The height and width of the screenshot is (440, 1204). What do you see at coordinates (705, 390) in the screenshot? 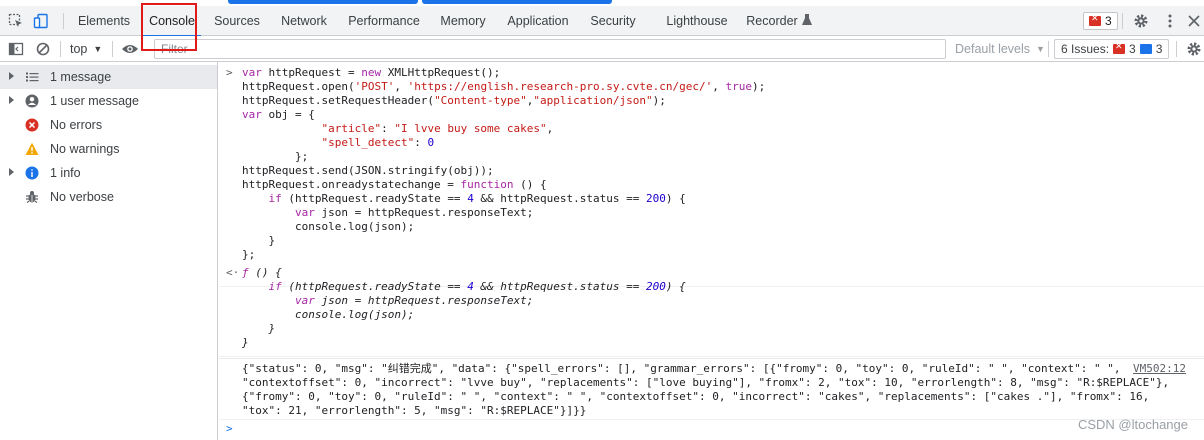
I see `log-output-text: {"status": 0, "msg": "纠错完成", "data"` at bounding box center [705, 390].